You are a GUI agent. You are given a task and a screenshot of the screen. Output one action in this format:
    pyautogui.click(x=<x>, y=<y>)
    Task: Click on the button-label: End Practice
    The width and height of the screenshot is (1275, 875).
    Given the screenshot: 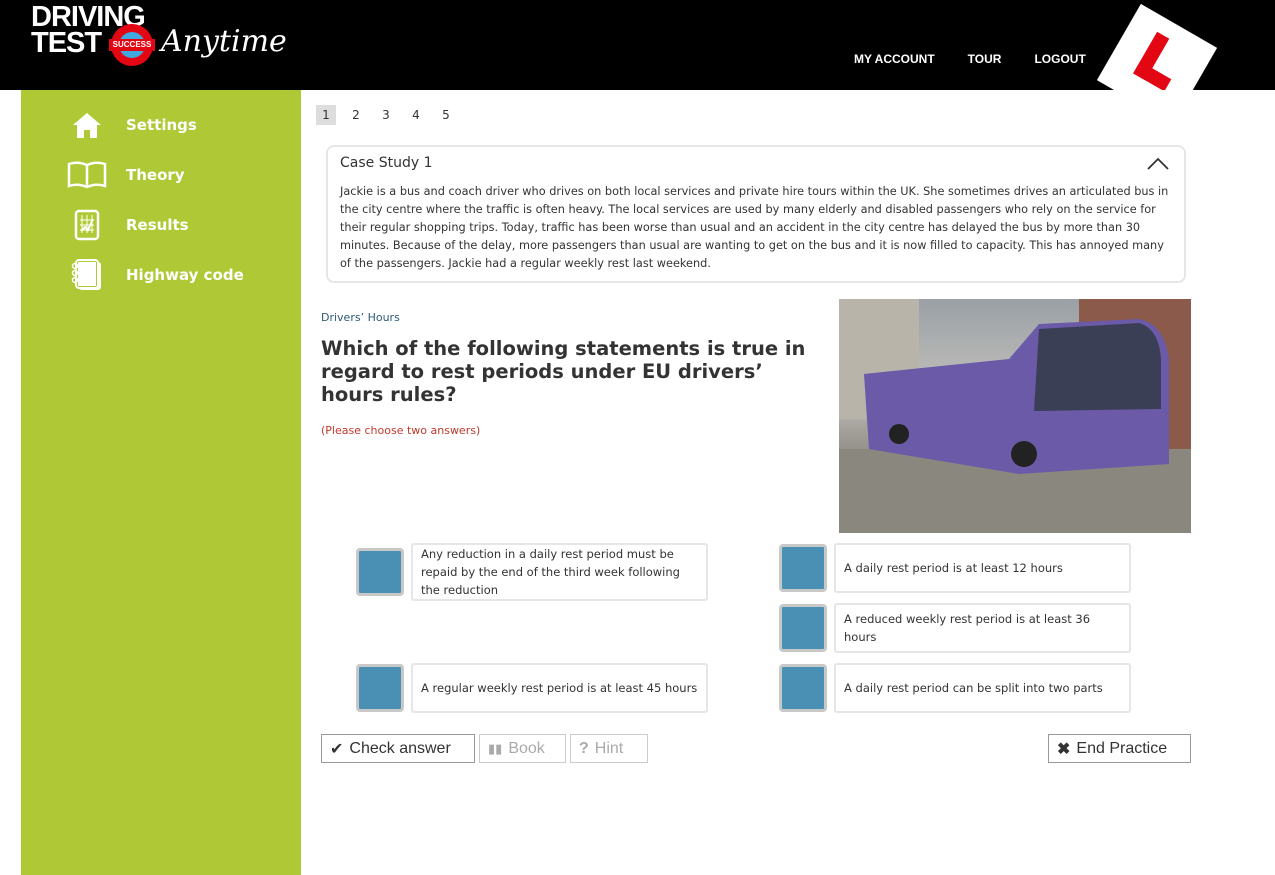 What is the action you would take?
    pyautogui.click(x=1122, y=748)
    